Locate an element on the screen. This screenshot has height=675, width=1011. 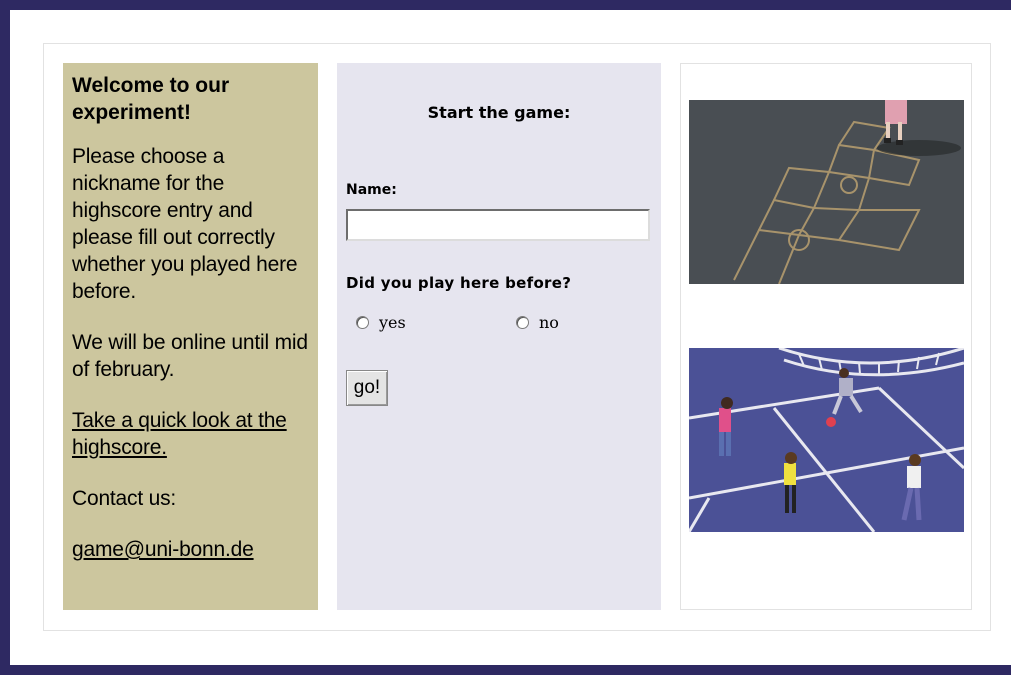
radio-no-button is located at coordinates (522, 322).